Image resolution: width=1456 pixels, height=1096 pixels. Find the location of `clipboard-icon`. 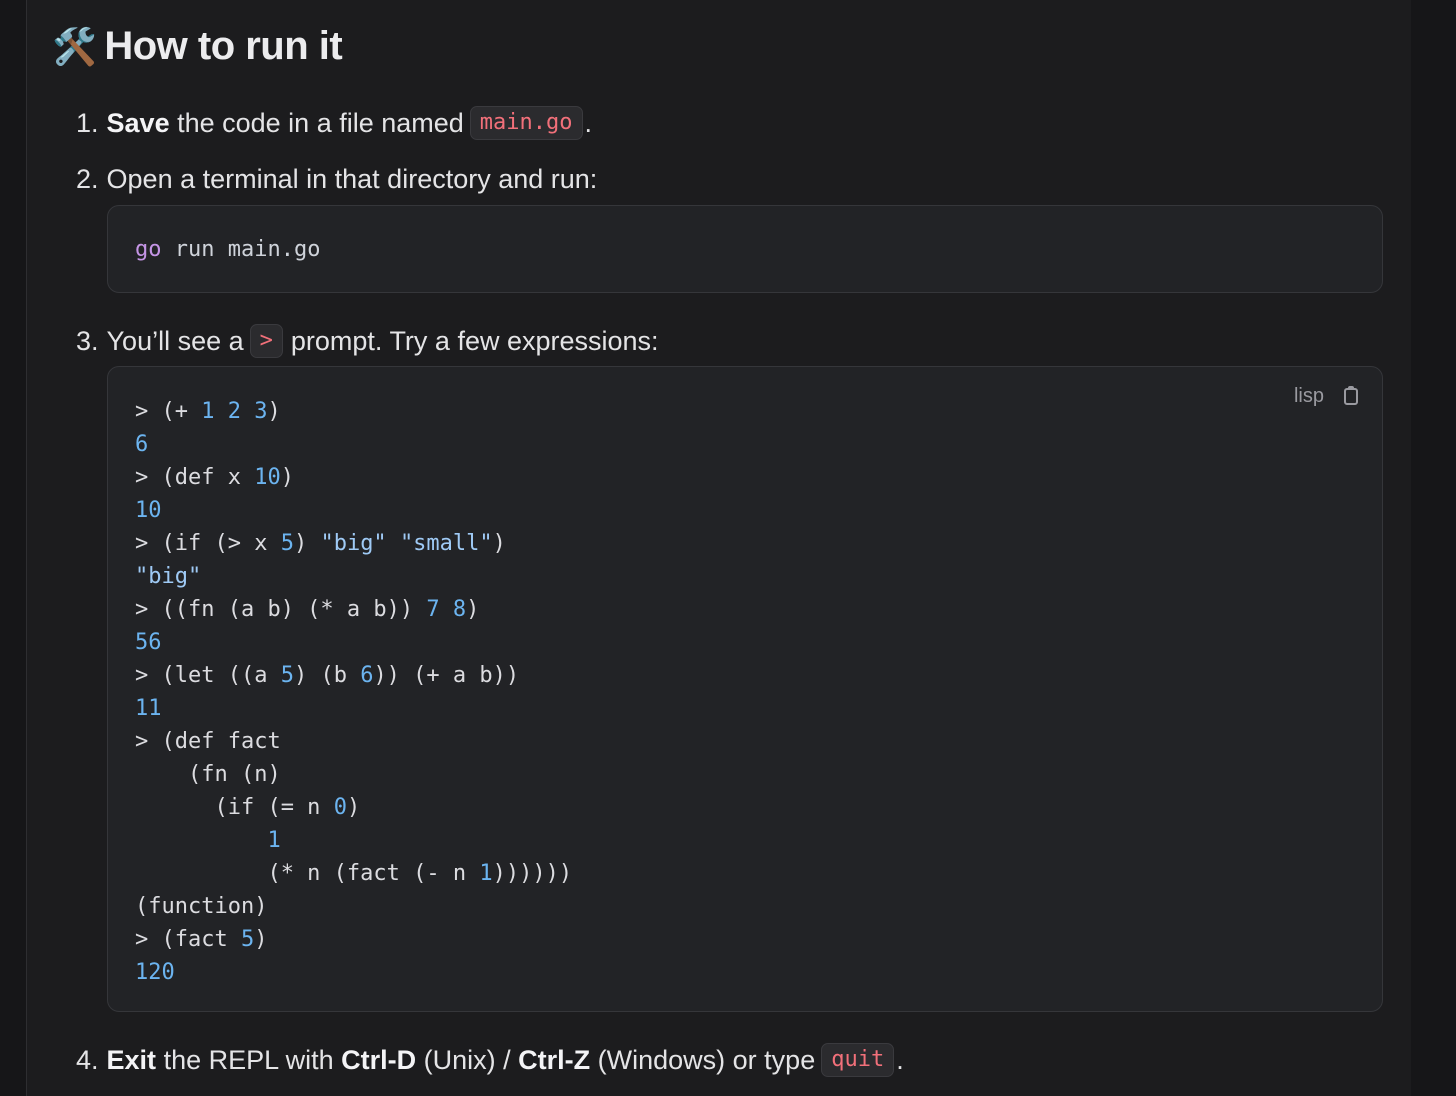

clipboard-icon is located at coordinates (1351, 395).